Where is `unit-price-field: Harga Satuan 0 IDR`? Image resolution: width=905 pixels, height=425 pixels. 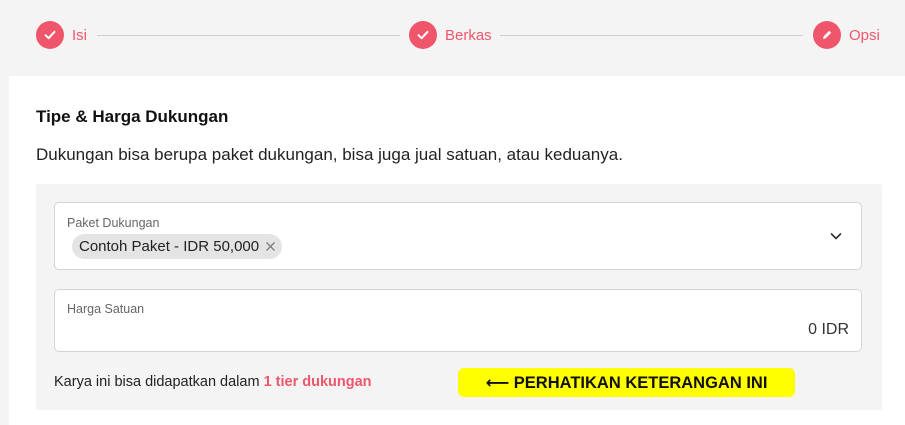
unit-price-field: Harga Satuan 0 IDR is located at coordinates (458, 320).